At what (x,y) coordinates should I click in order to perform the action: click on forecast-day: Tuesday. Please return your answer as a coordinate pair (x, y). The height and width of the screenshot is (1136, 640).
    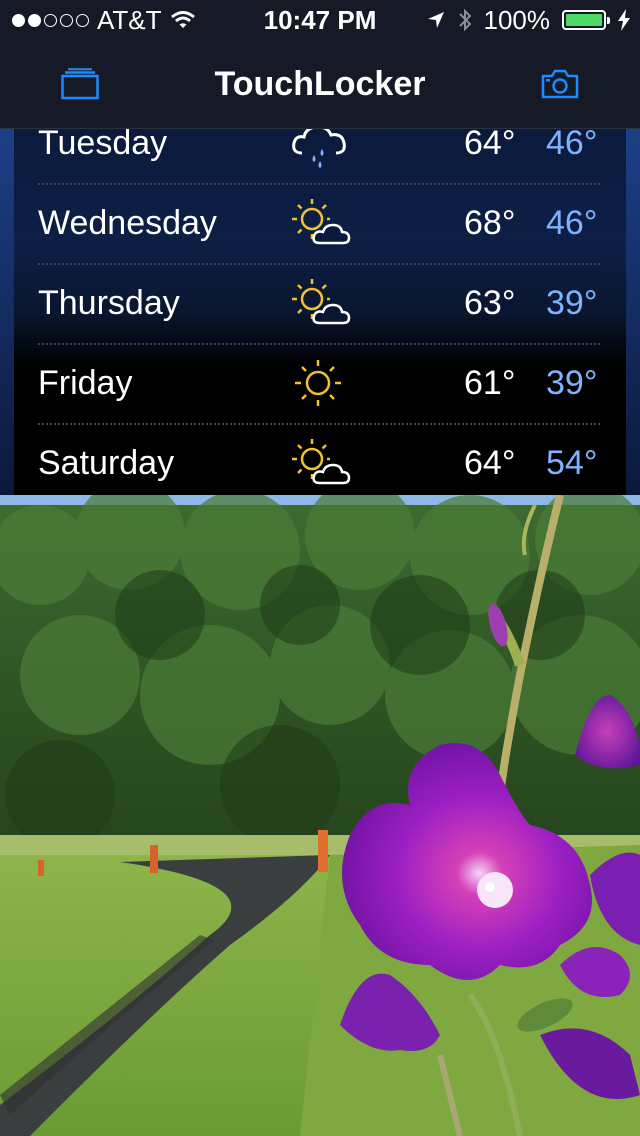
    Looking at the image, I should click on (103, 145).